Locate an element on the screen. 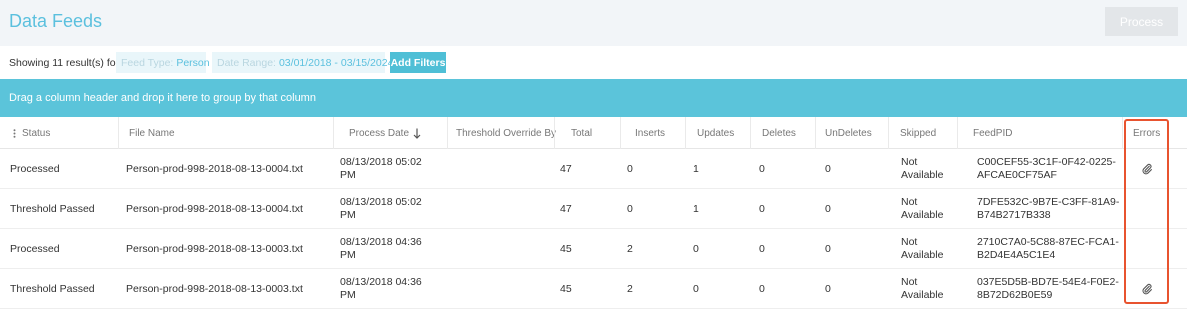 Image resolution: width=1187 pixels, height=309 pixels. column-header-updates: Updates is located at coordinates (717, 133).